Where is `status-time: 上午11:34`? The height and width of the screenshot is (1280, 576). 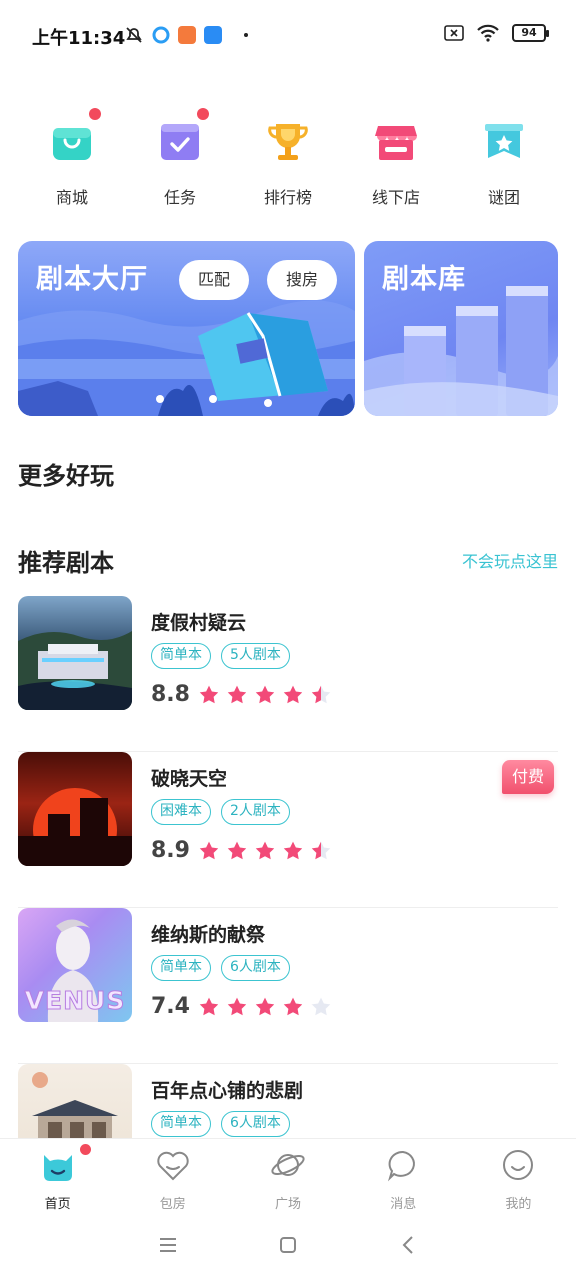
status-time: 上午11:34 is located at coordinates (79, 38).